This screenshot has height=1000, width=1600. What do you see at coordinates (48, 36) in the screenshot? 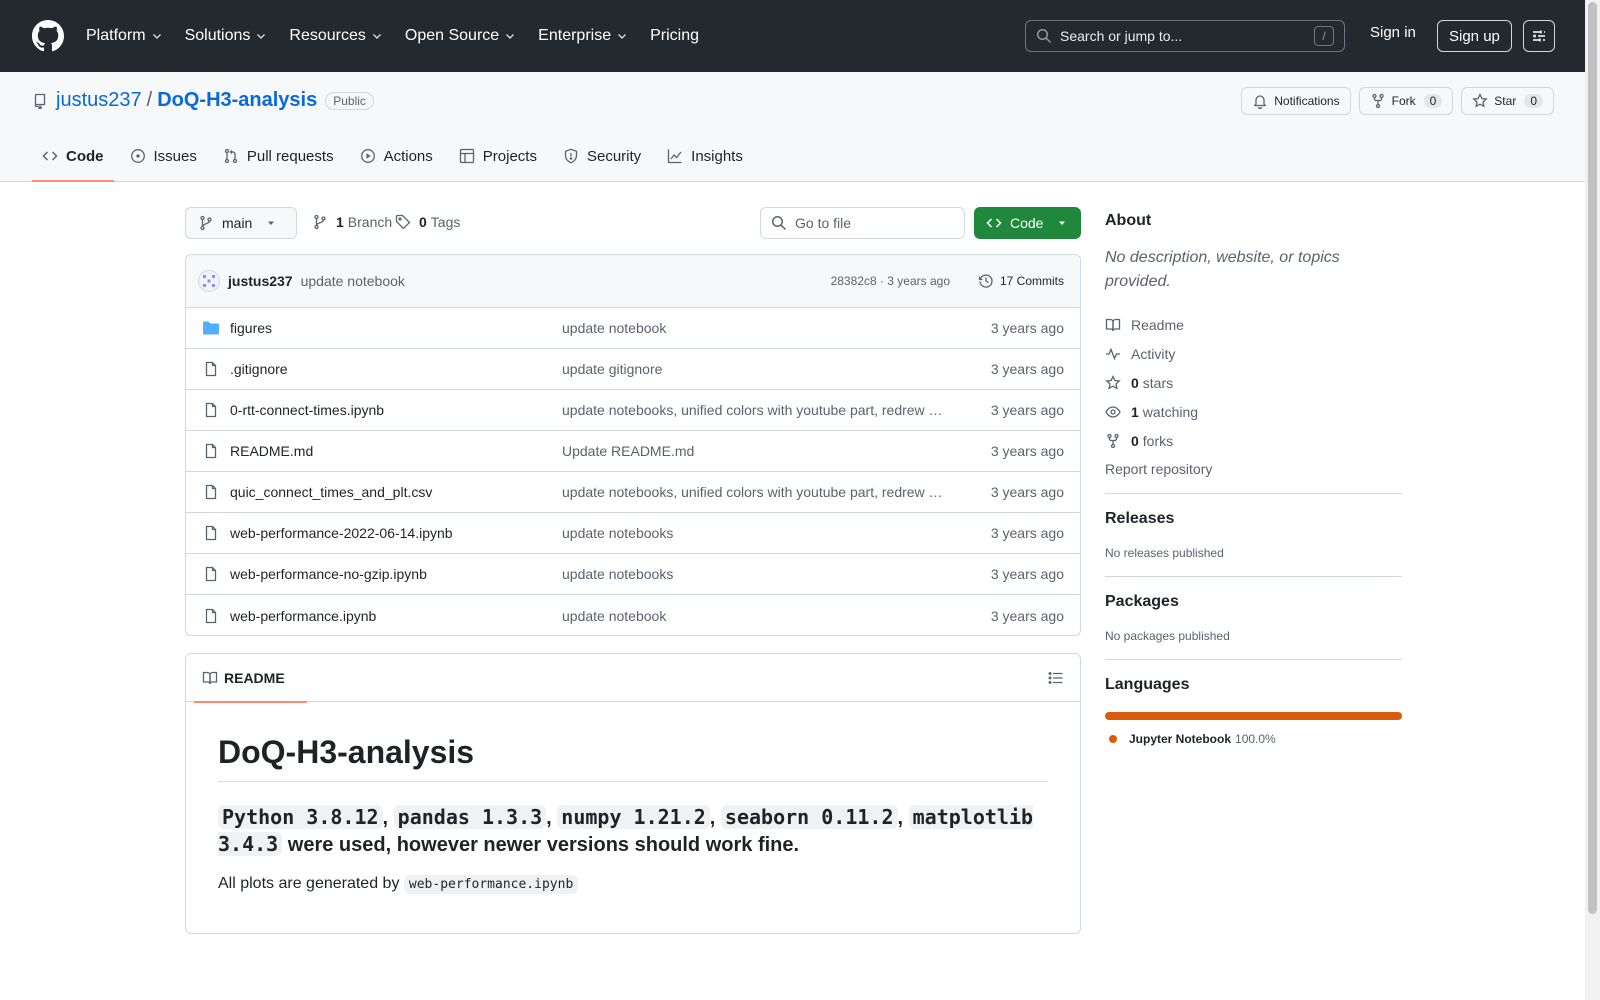
I see `github-logo-icon` at bounding box center [48, 36].